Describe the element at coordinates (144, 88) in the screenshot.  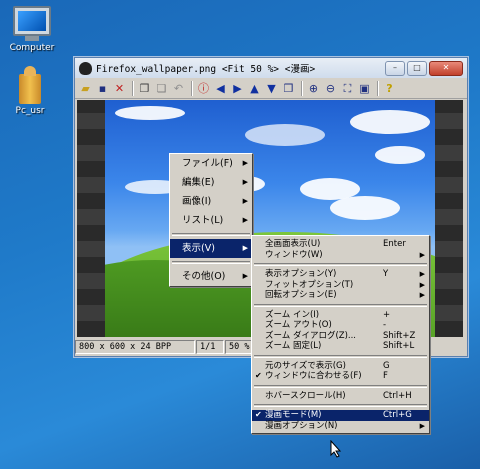
I see `copy-icon: ❐` at that location.